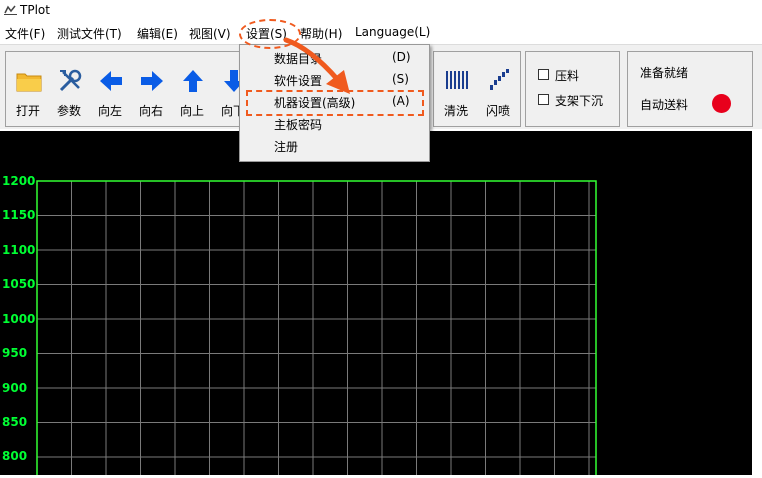  I want to click on toolbar-group-status: 准备就绪 自动送料, so click(690, 89).